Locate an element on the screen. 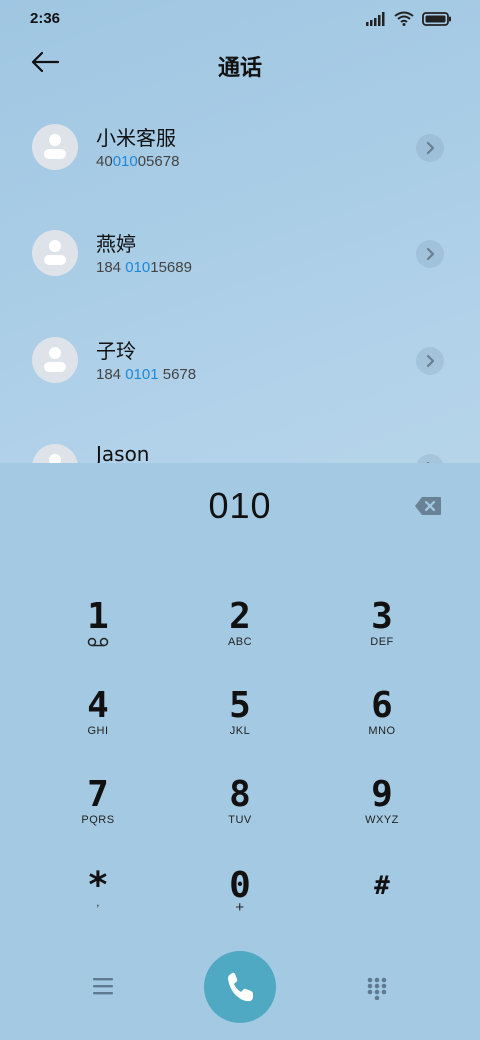 This screenshot has height=1040, width=480. key-7: 7 PQRS is located at coordinates (98, 816).